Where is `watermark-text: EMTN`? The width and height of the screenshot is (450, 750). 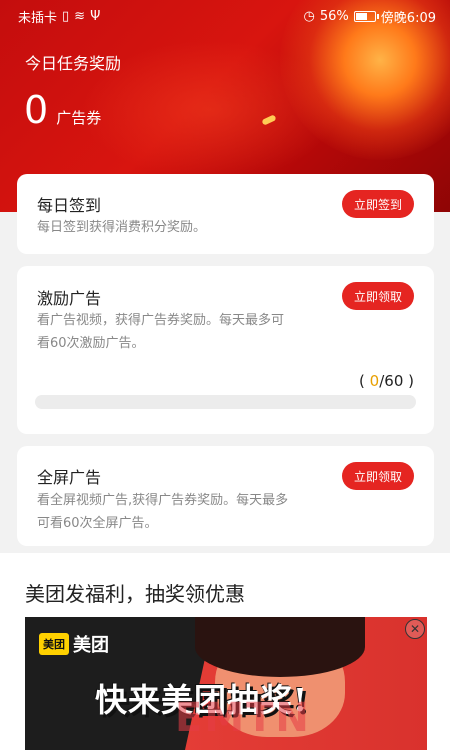
watermark-text: EMTN is located at coordinates (243, 718).